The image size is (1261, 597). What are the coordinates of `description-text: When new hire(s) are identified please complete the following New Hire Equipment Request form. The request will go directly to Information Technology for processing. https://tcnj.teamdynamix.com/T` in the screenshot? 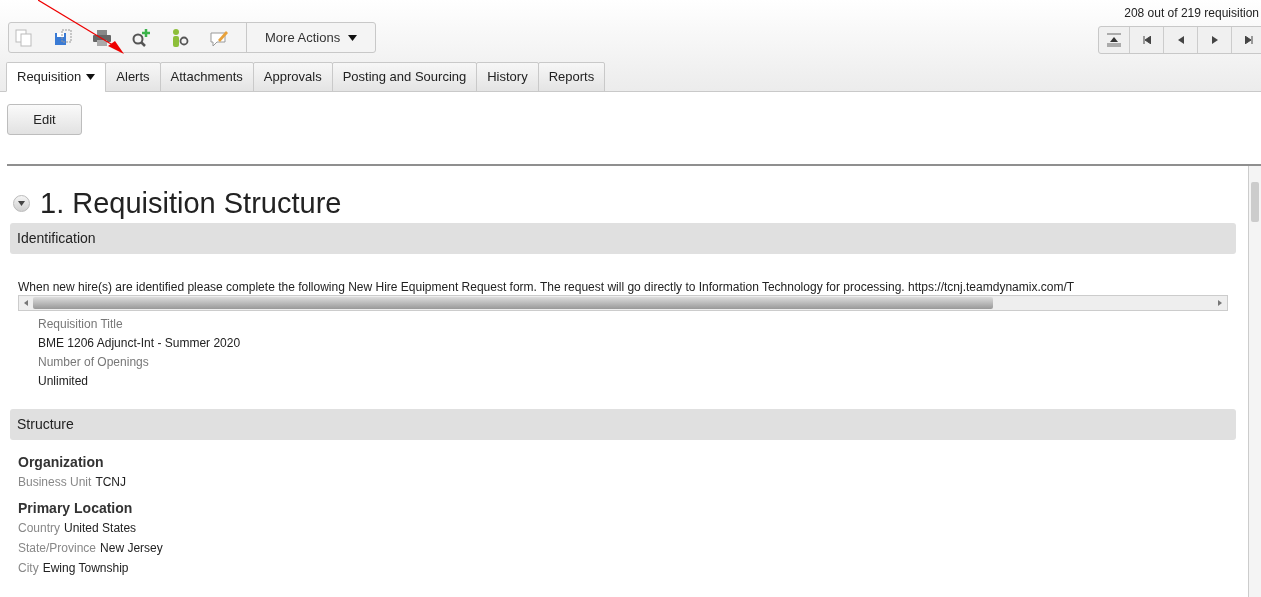 It's located at (546, 287).